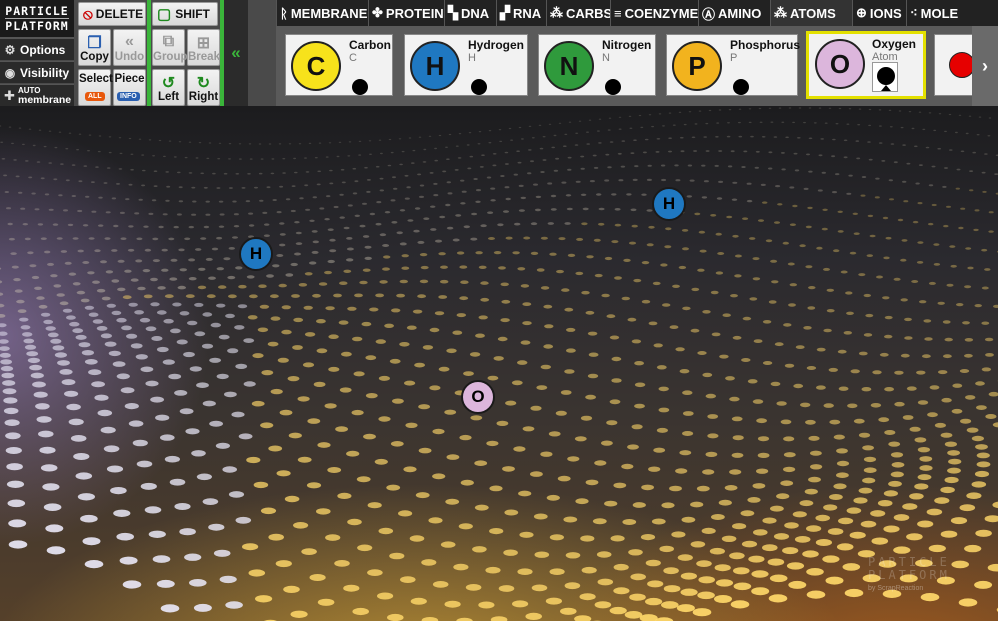 This screenshot has width=998, height=621. I want to click on shift-button: ▢ SHIFT, so click(185, 14).